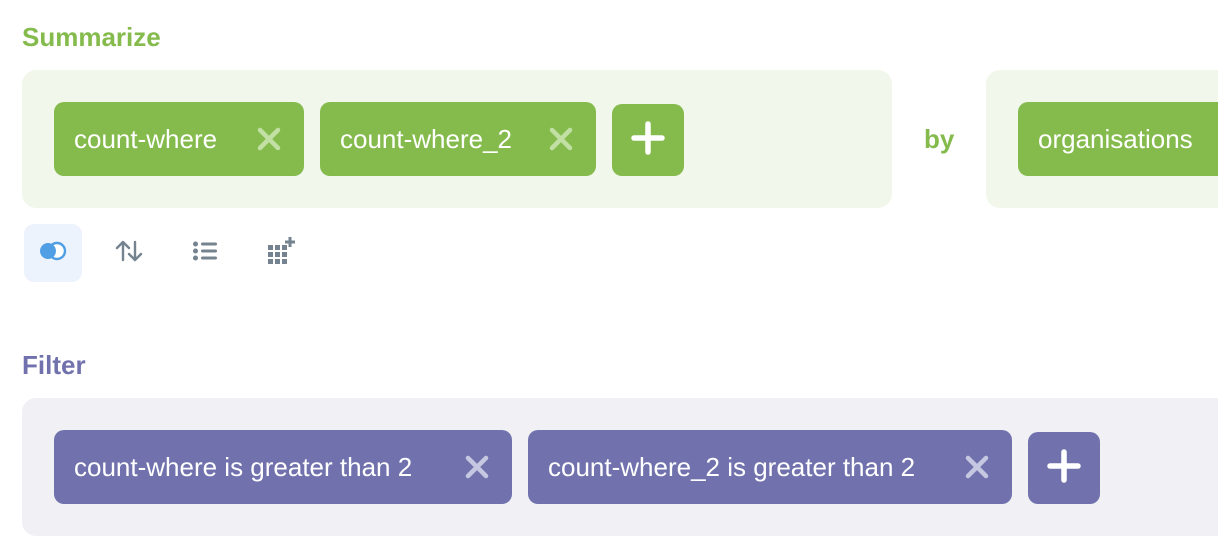 Image resolution: width=1218 pixels, height=548 pixels. What do you see at coordinates (54, 365) in the screenshot?
I see `filter-section-title: Filter` at bounding box center [54, 365].